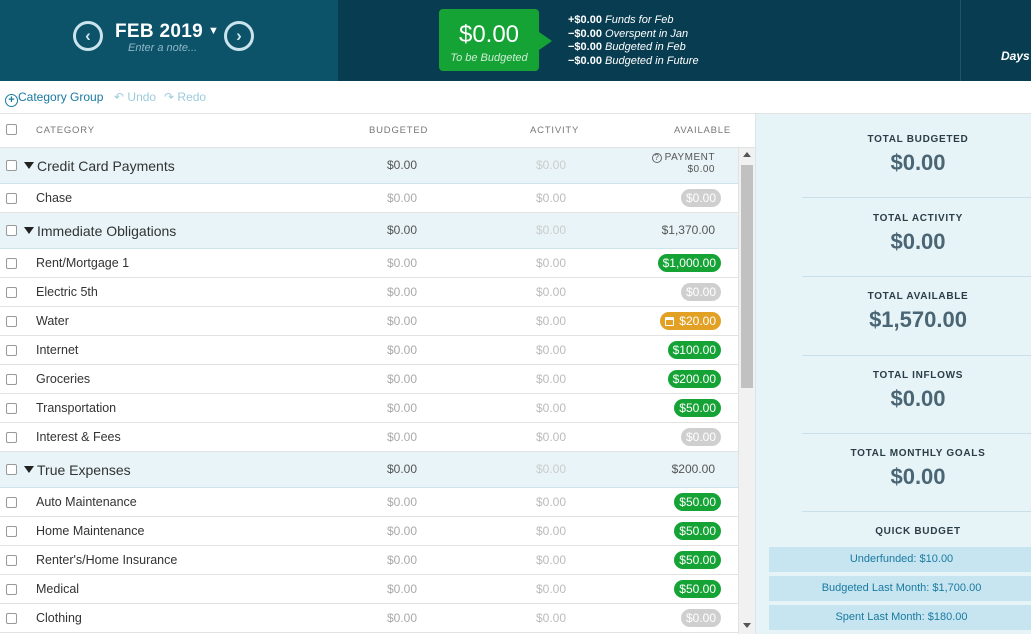 The height and width of the screenshot is (634, 1031). What do you see at coordinates (57, 350) in the screenshot?
I see `category-name: Internet` at bounding box center [57, 350].